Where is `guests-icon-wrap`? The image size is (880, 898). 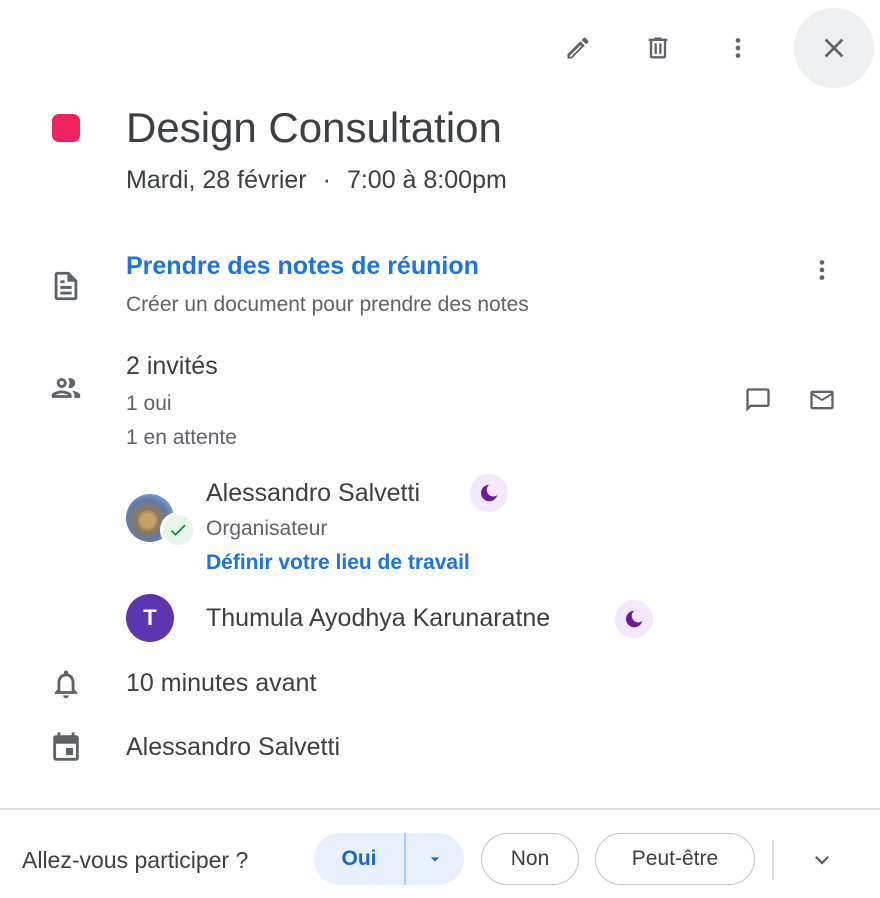
guests-icon-wrap is located at coordinates (66, 388).